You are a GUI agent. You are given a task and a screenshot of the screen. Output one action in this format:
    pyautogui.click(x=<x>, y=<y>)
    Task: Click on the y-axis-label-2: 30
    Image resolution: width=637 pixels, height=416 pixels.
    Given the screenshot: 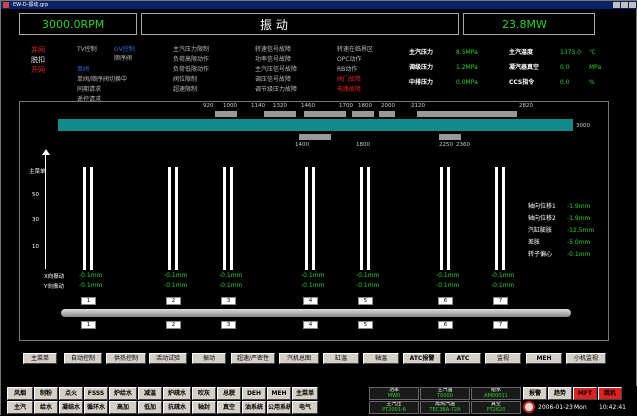 What is the action you would take?
    pyautogui.click(x=35, y=220)
    